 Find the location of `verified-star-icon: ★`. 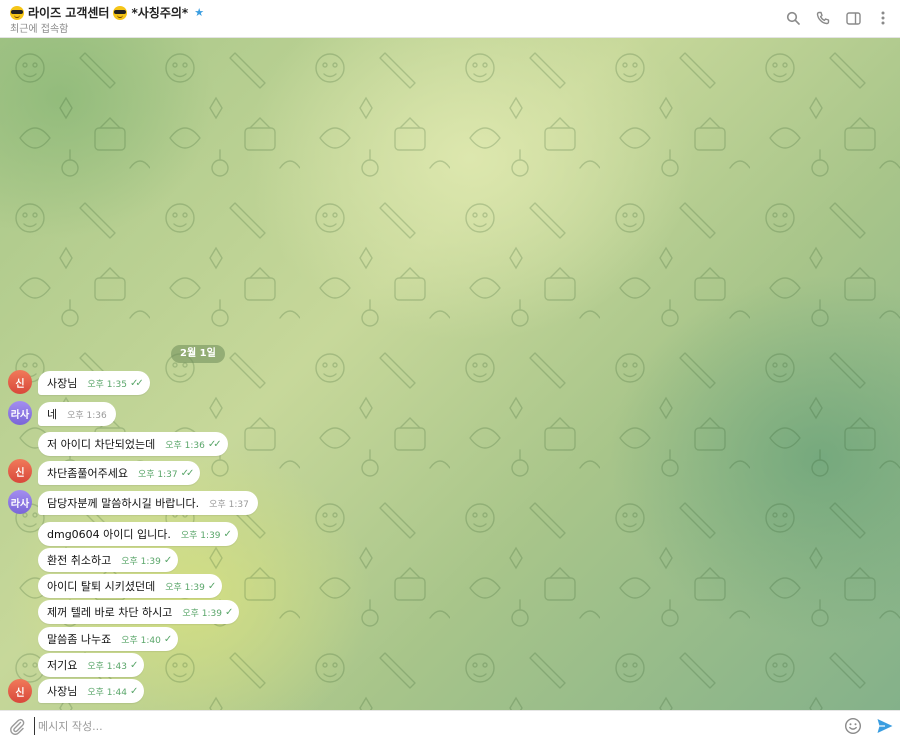

verified-star-icon: ★ is located at coordinates (199, 12).